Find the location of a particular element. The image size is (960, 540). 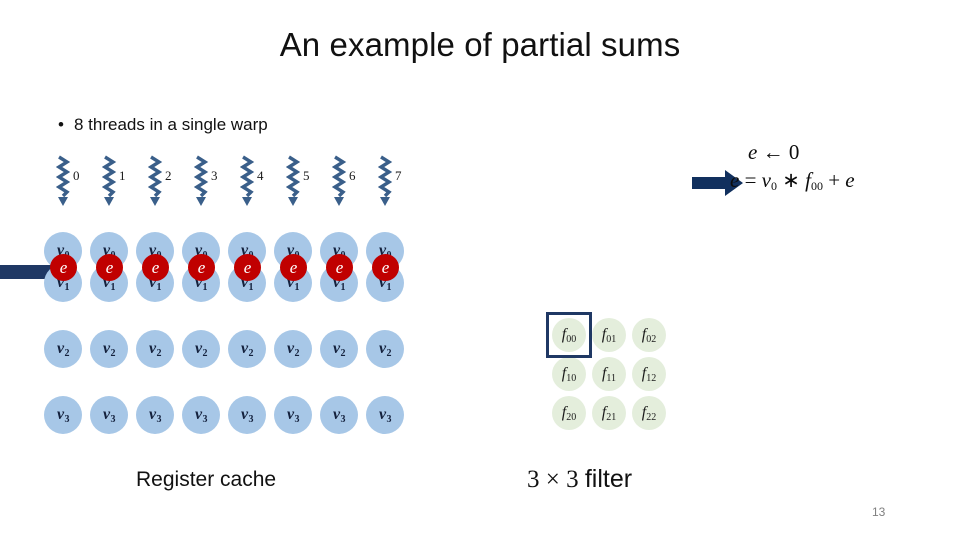

filter-cell-f22: f22 is located at coordinates (649, 413).